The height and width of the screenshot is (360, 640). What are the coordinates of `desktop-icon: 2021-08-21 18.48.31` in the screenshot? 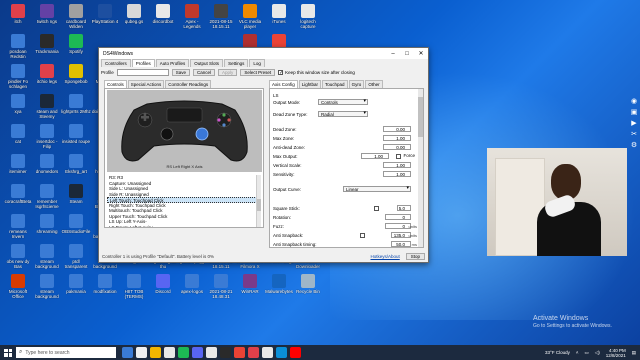 It's located at (221, 289).